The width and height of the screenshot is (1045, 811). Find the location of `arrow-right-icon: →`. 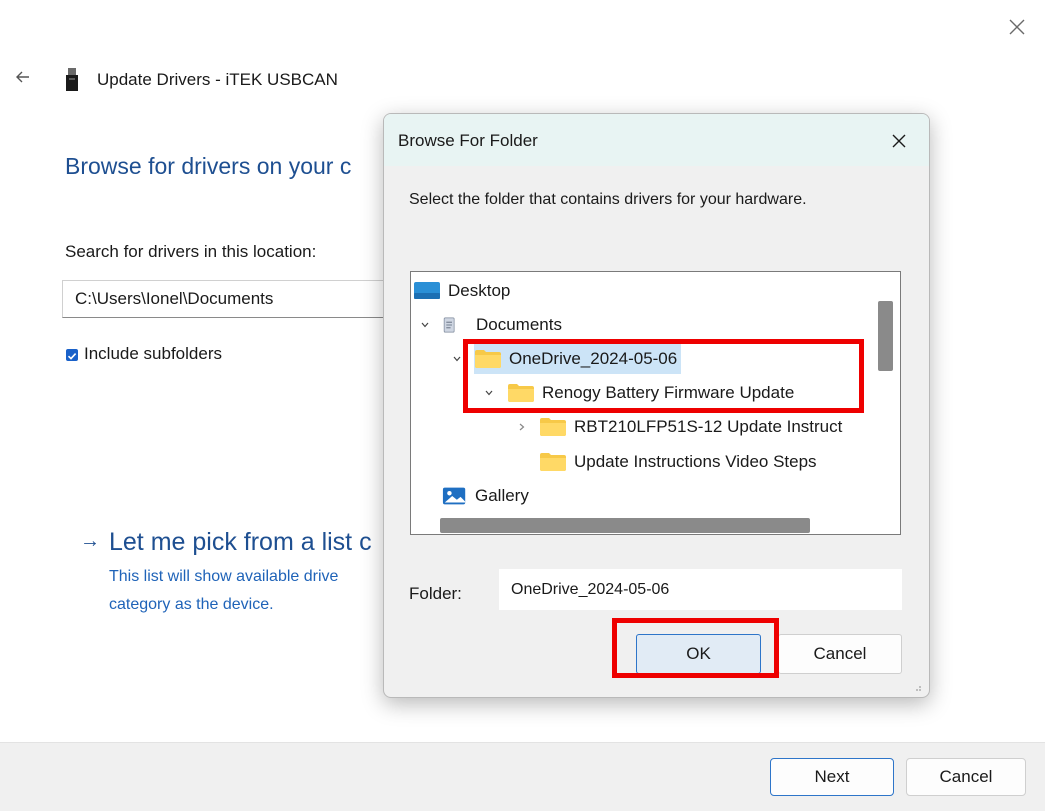

arrow-right-icon: → is located at coordinates (90, 541).